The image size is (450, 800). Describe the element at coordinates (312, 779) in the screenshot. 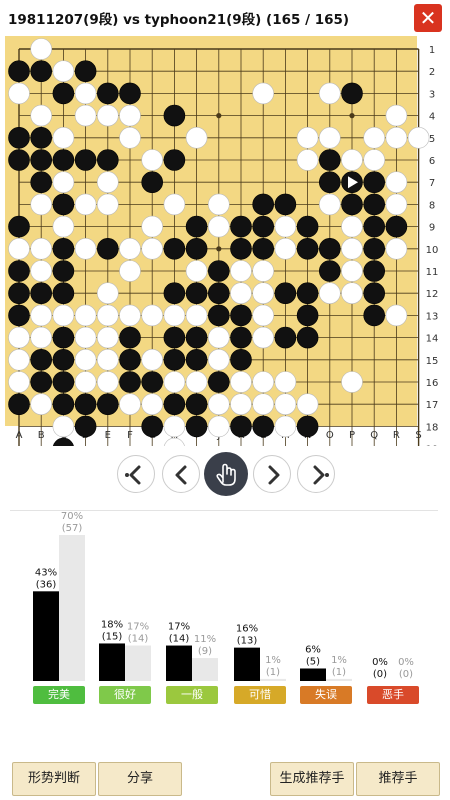

I see `generate-recommend-button: 生成推荐手` at that location.